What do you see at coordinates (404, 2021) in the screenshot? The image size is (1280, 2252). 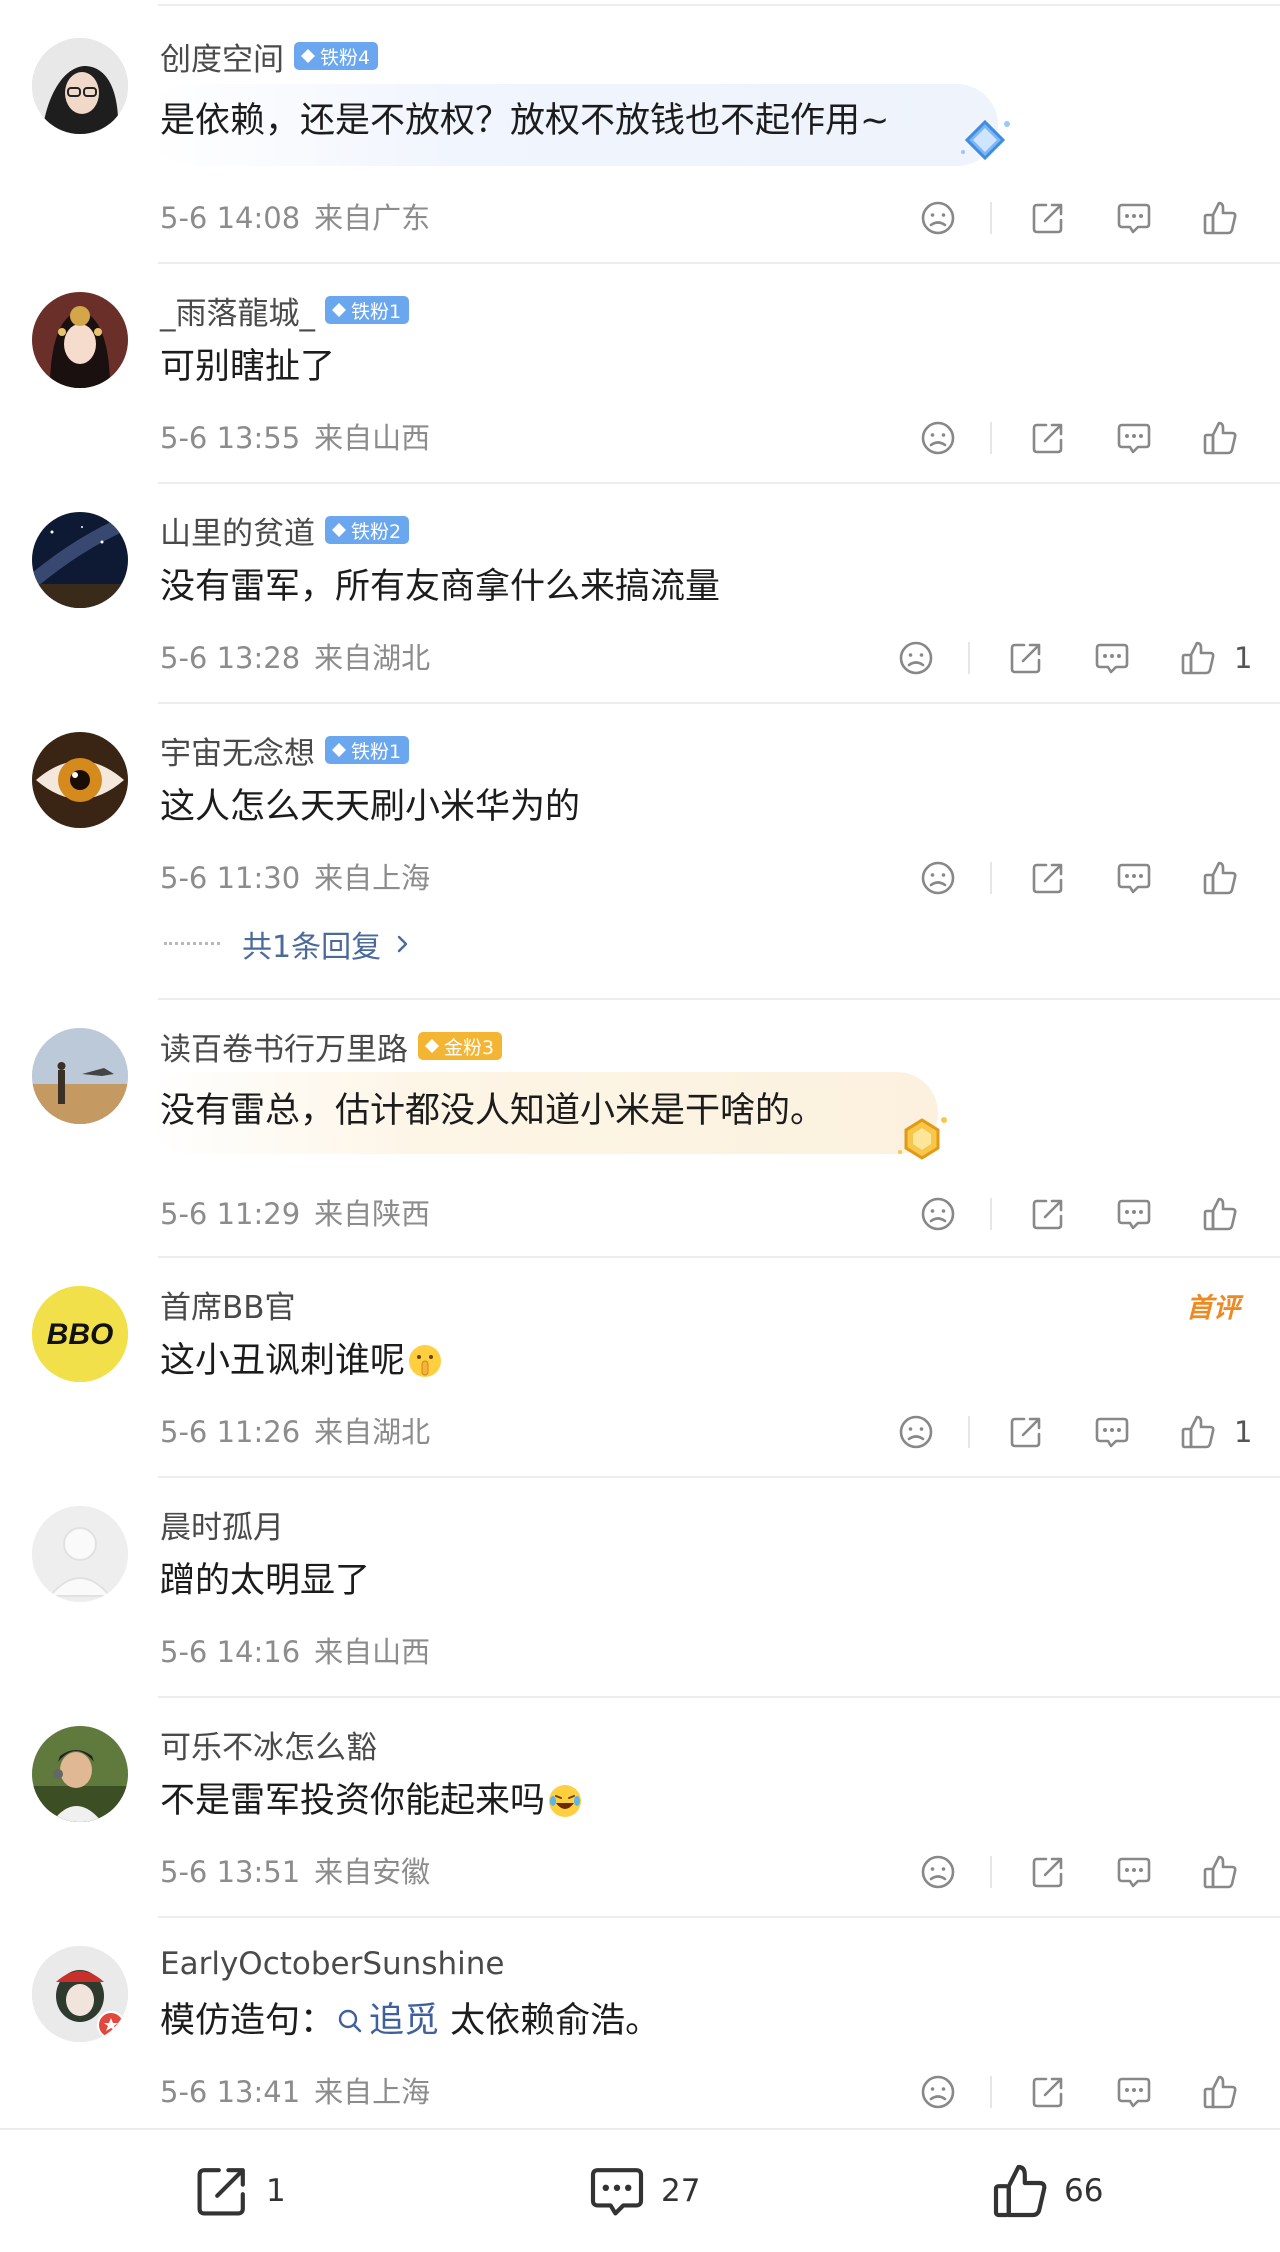 I see `topic-label: 追觅` at bounding box center [404, 2021].